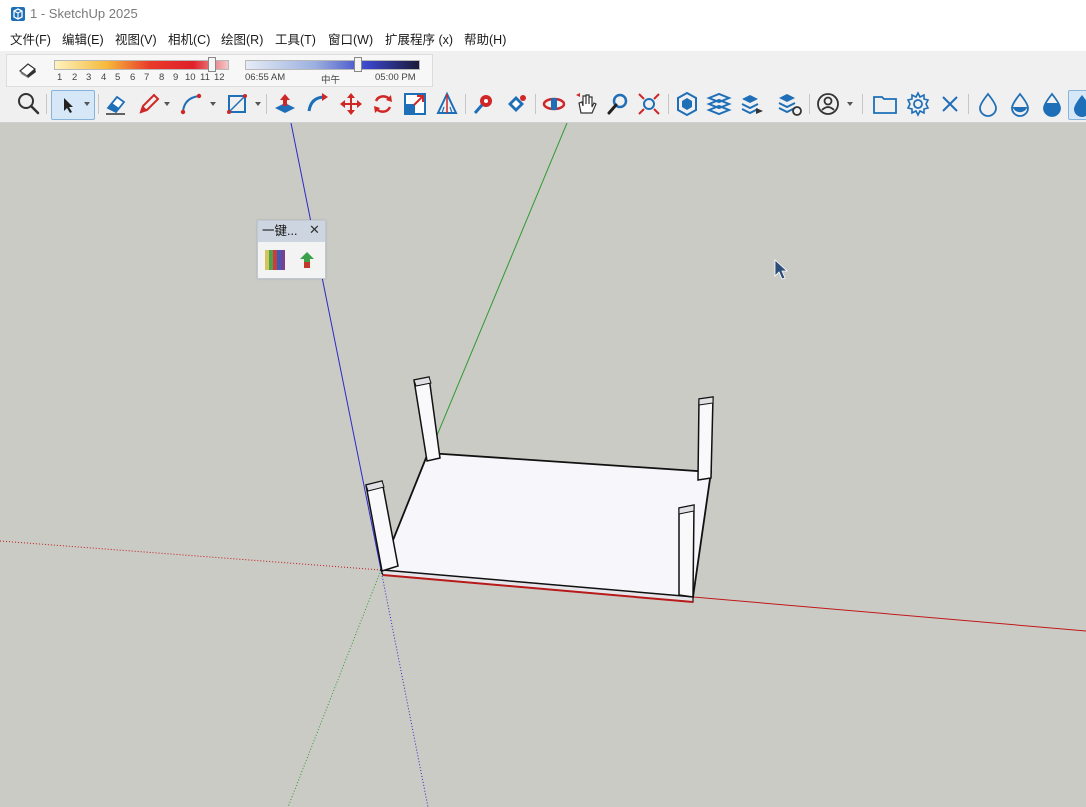 This screenshot has width=1086, height=807. Describe the element at coordinates (334, 688) in the screenshot. I see `green-axis-dotted-line` at that location.